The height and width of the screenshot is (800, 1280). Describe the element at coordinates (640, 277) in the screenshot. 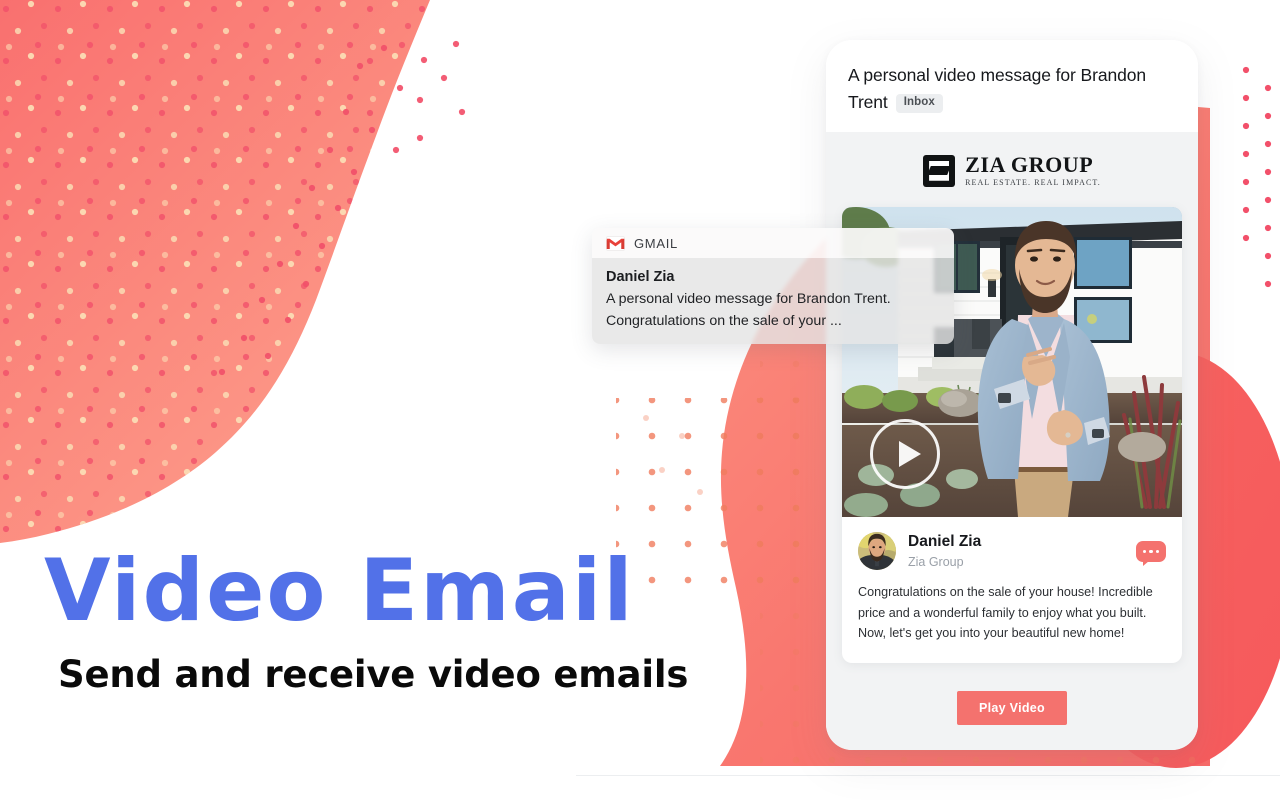

I see `notification-sender: Daniel Zia` at that location.